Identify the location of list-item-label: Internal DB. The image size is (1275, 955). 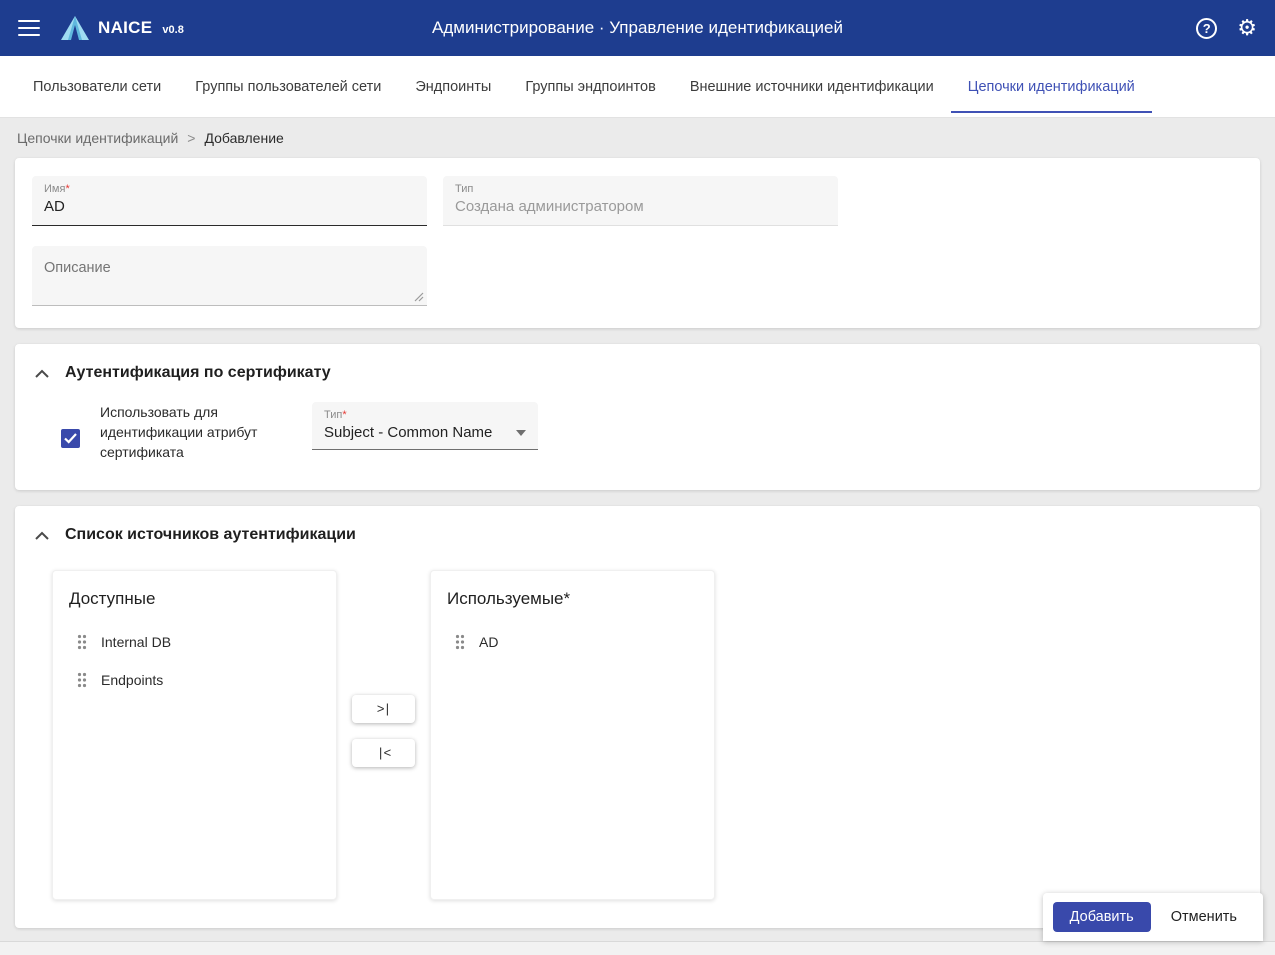
(136, 642).